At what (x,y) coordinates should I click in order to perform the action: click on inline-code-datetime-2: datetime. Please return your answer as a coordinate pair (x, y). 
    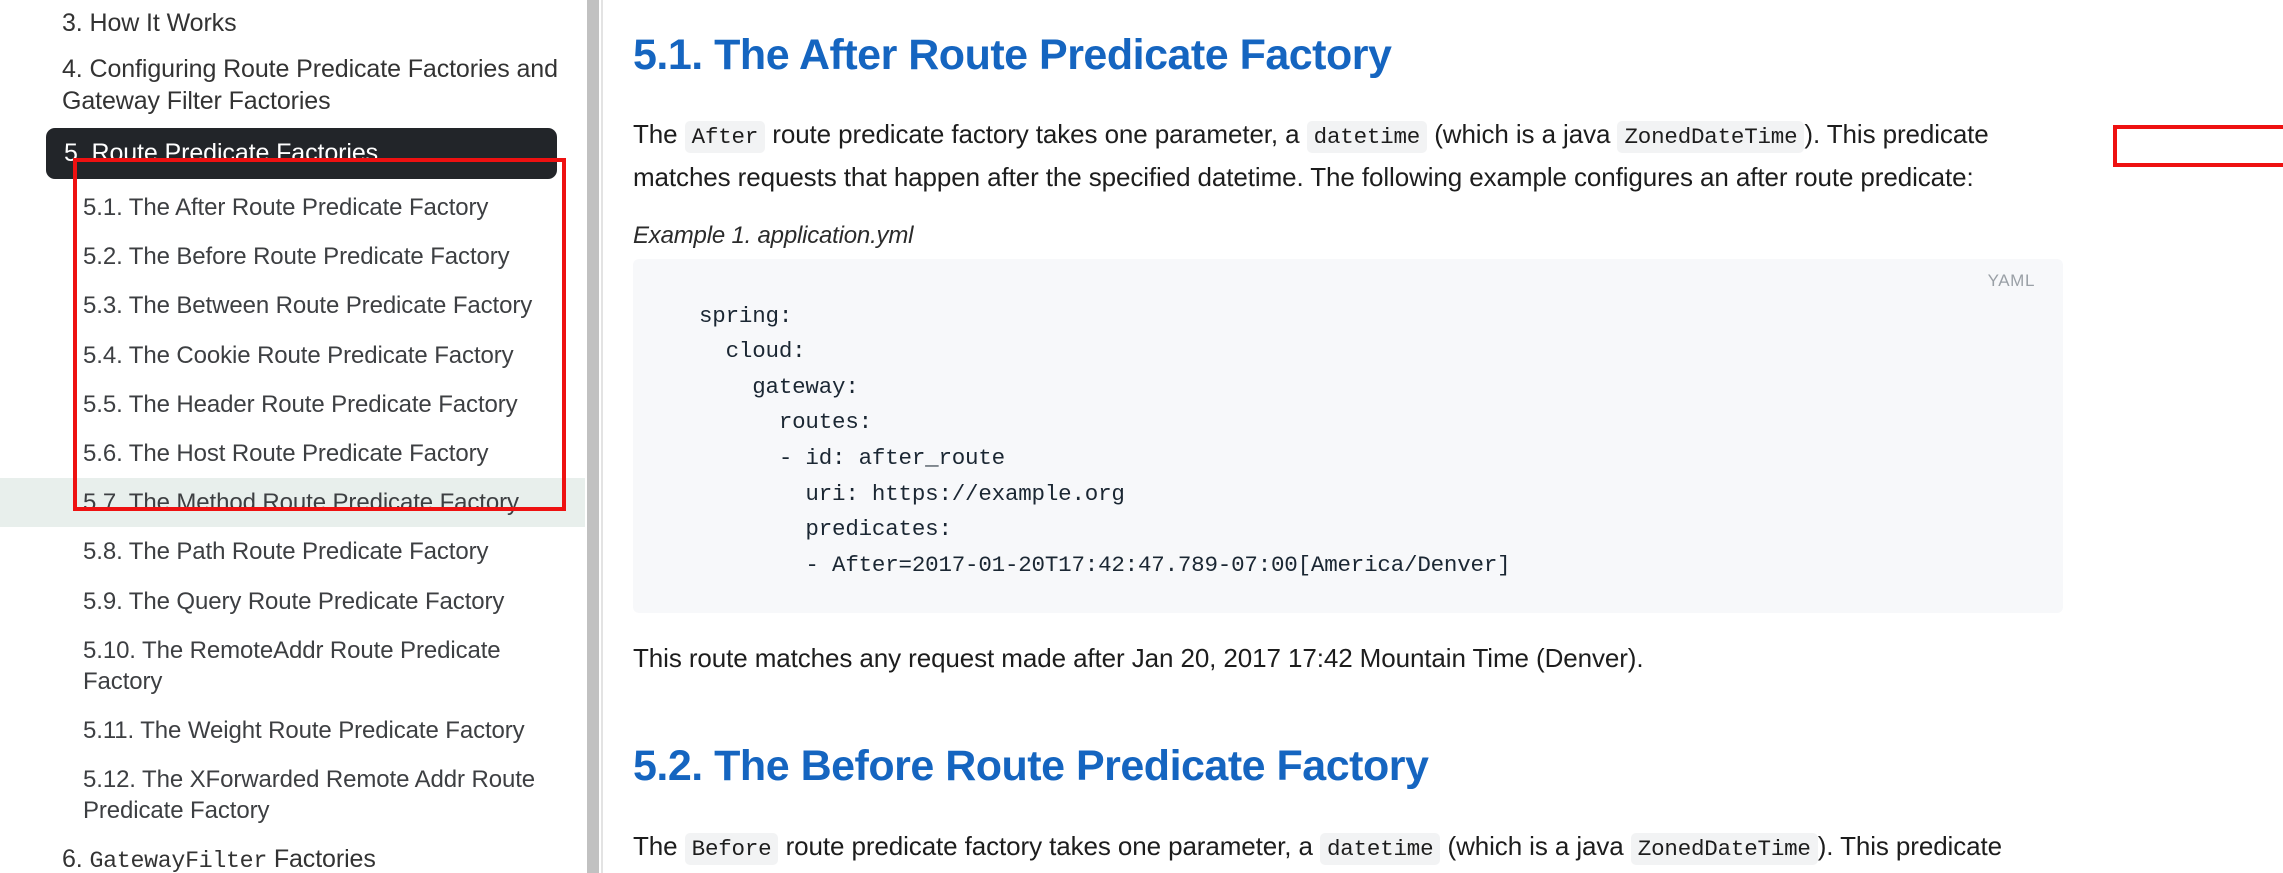
    Looking at the image, I should click on (1380, 848).